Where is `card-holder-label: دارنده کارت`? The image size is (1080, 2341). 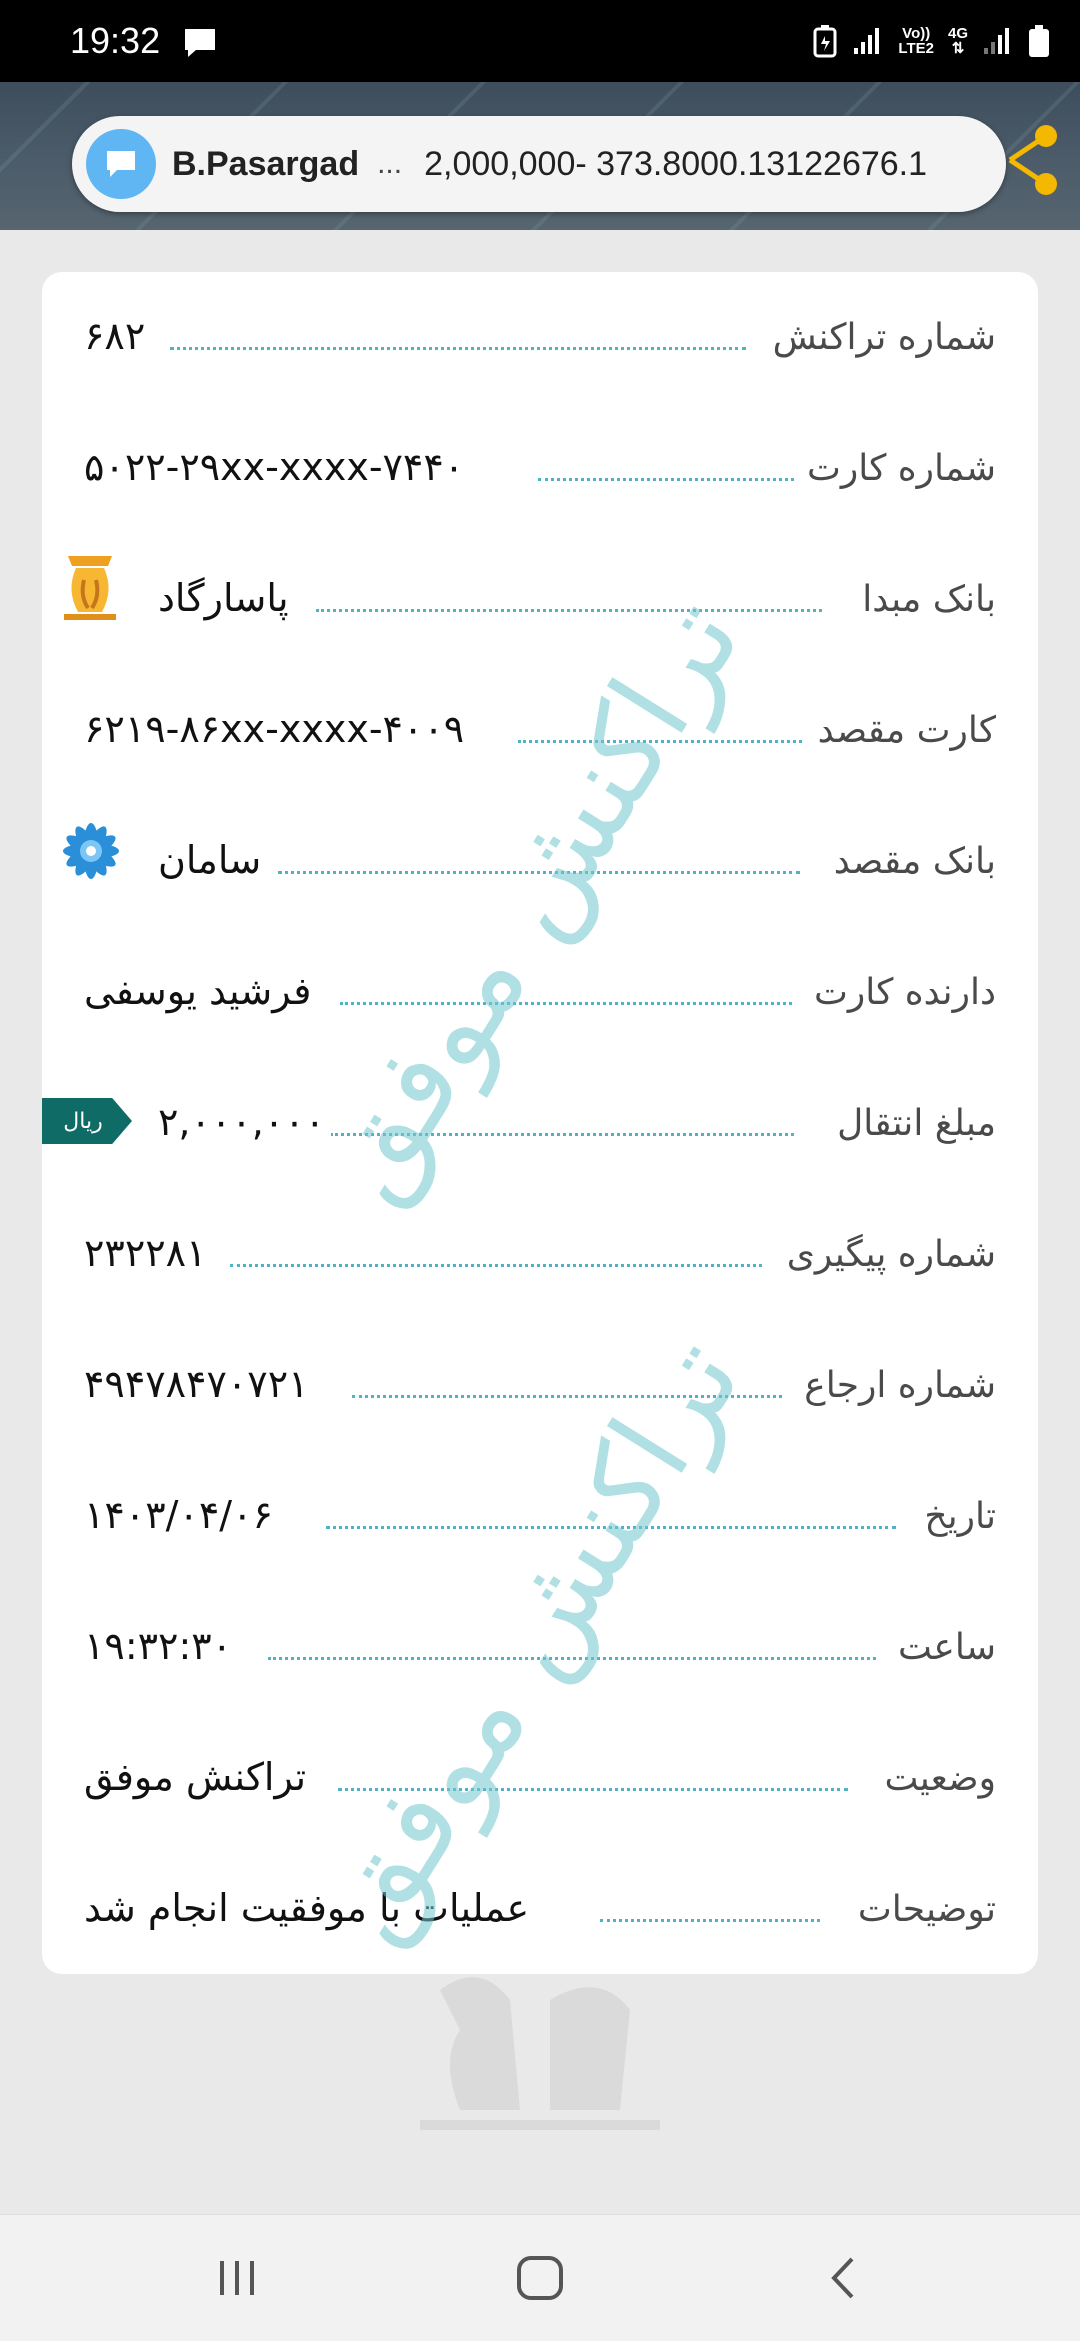
card-holder-label: دارنده کارت is located at coordinates (904, 992).